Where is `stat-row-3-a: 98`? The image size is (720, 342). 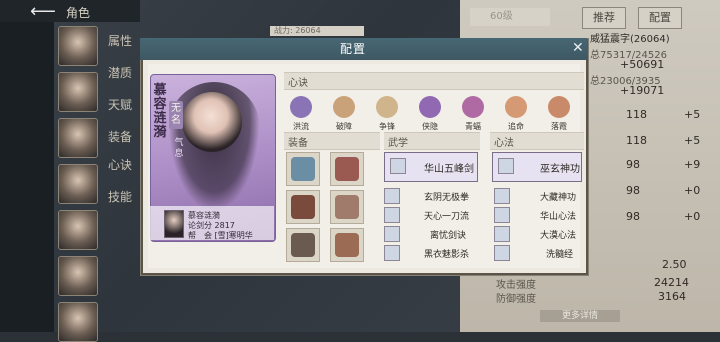 stat-row-3-a: 98 is located at coordinates (633, 164).